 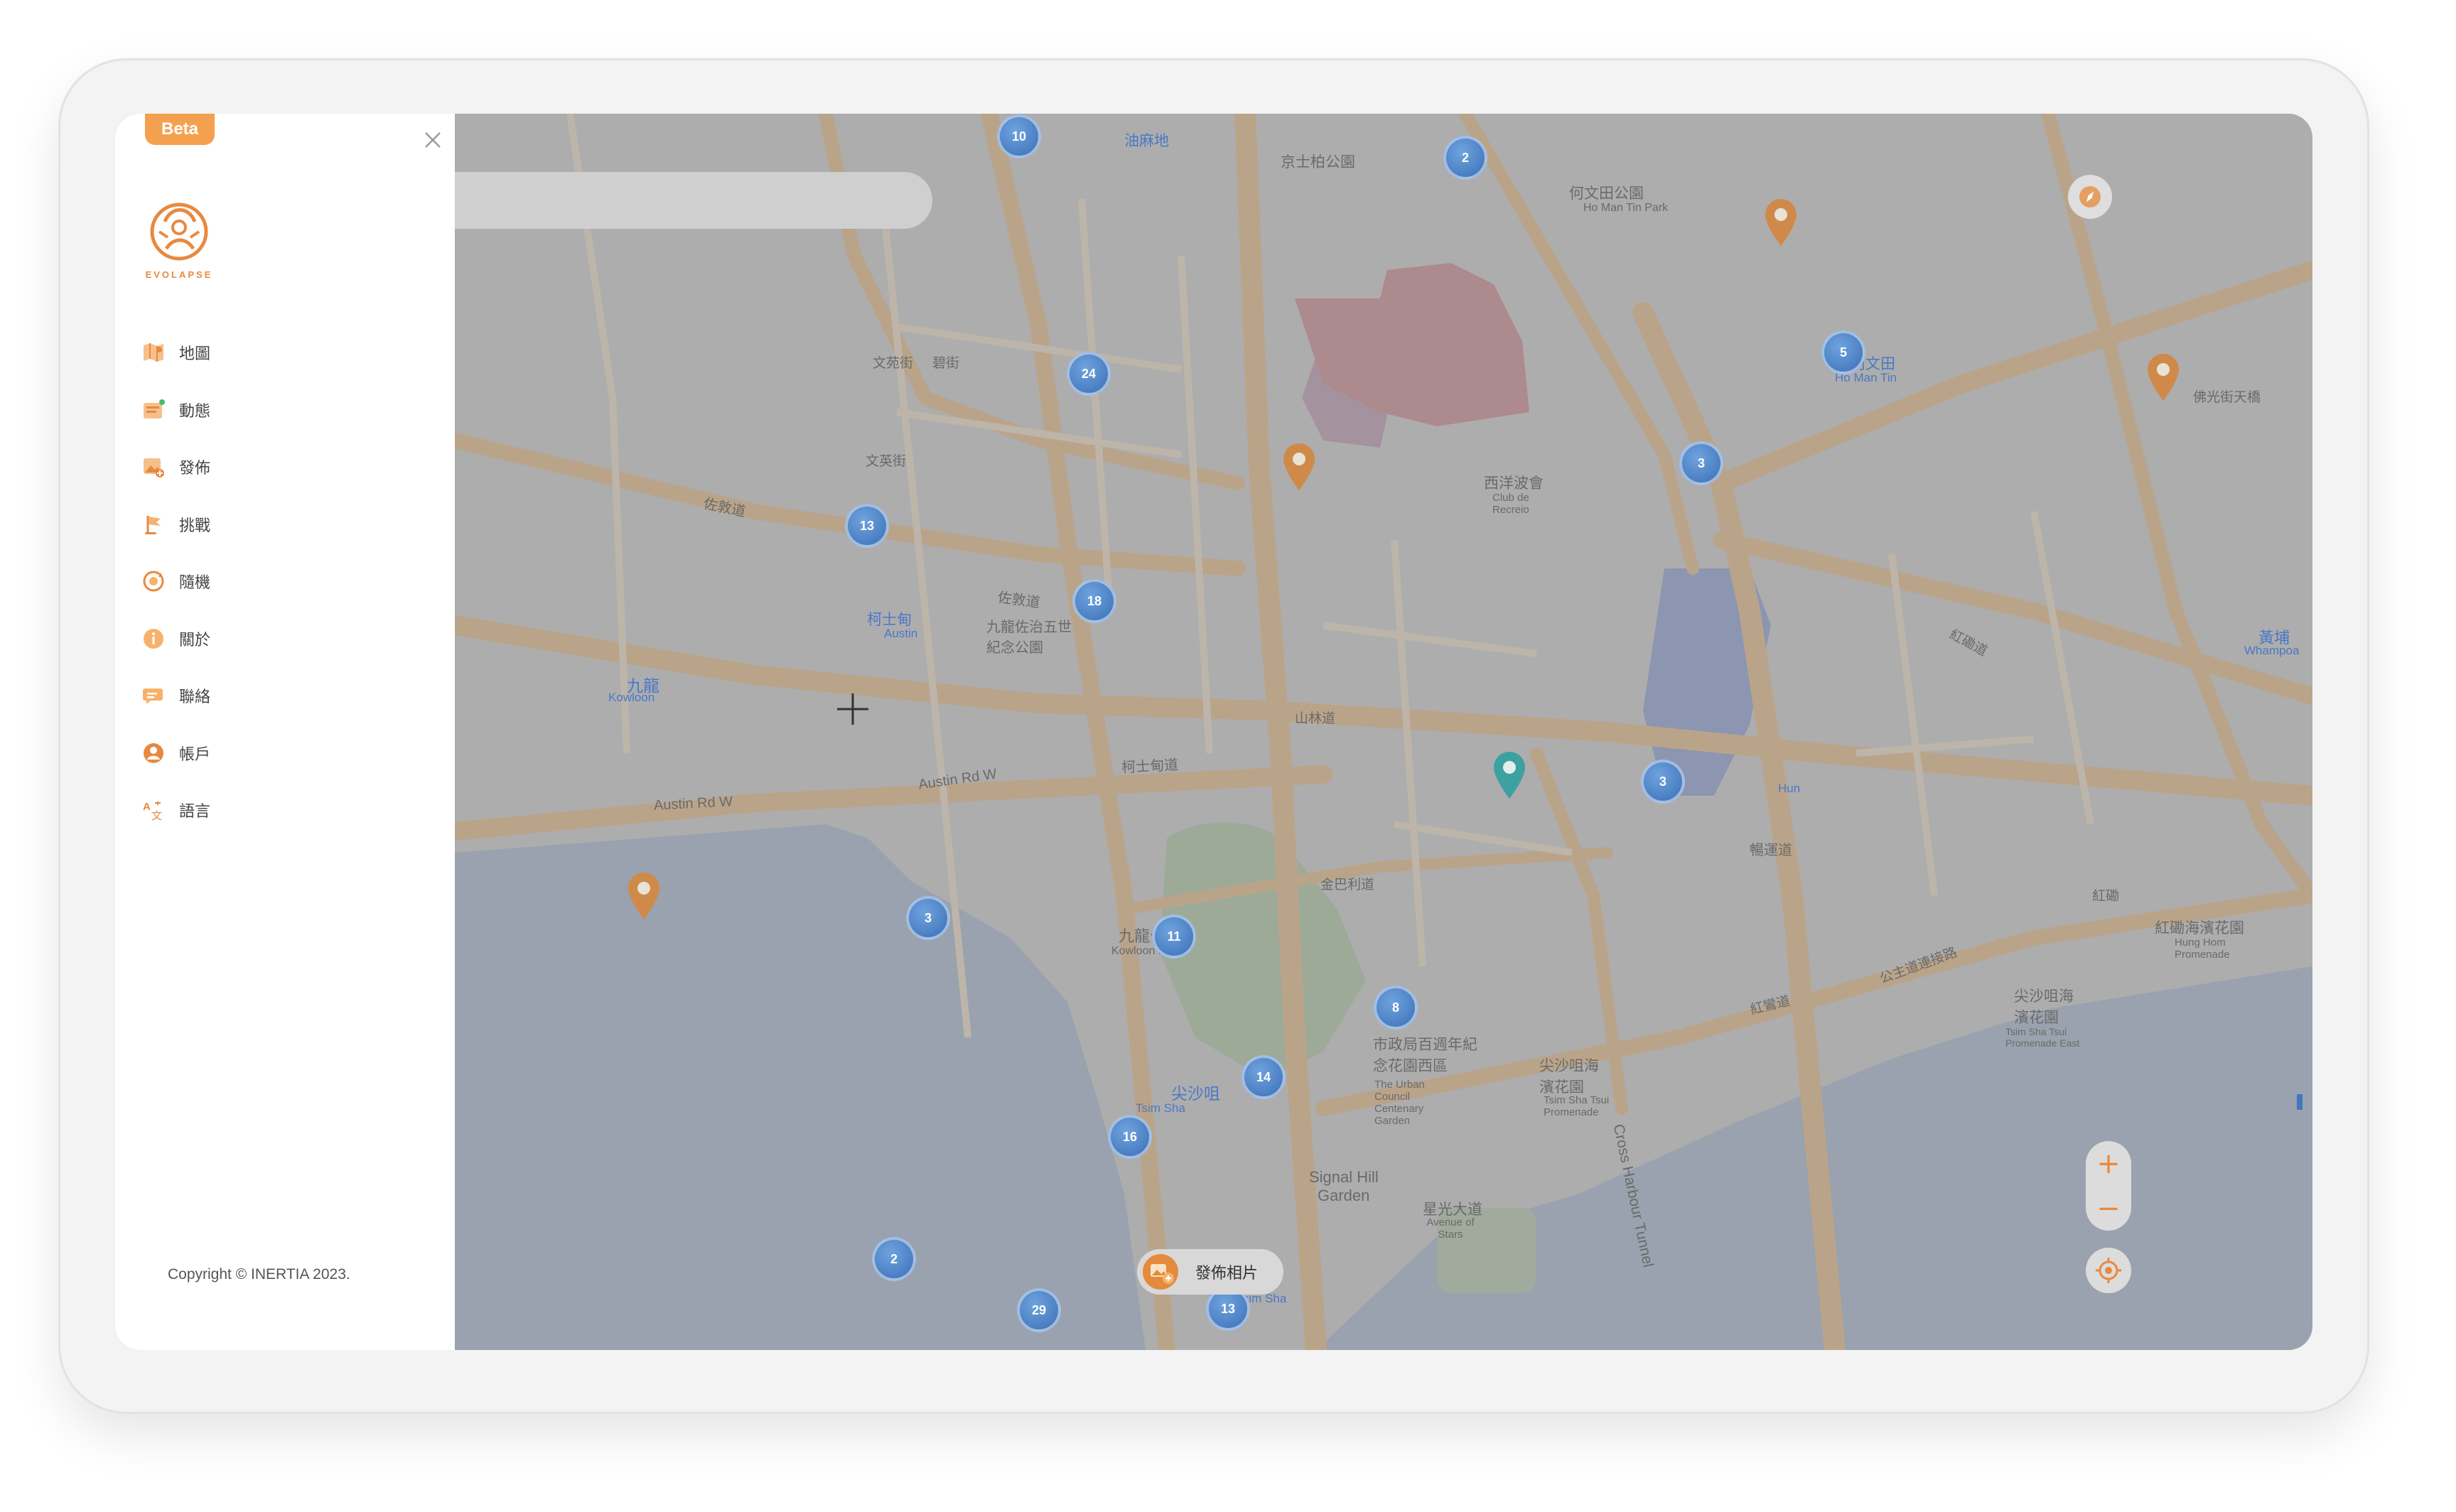 I want to click on locate-me-button, so click(x=2108, y=1270).